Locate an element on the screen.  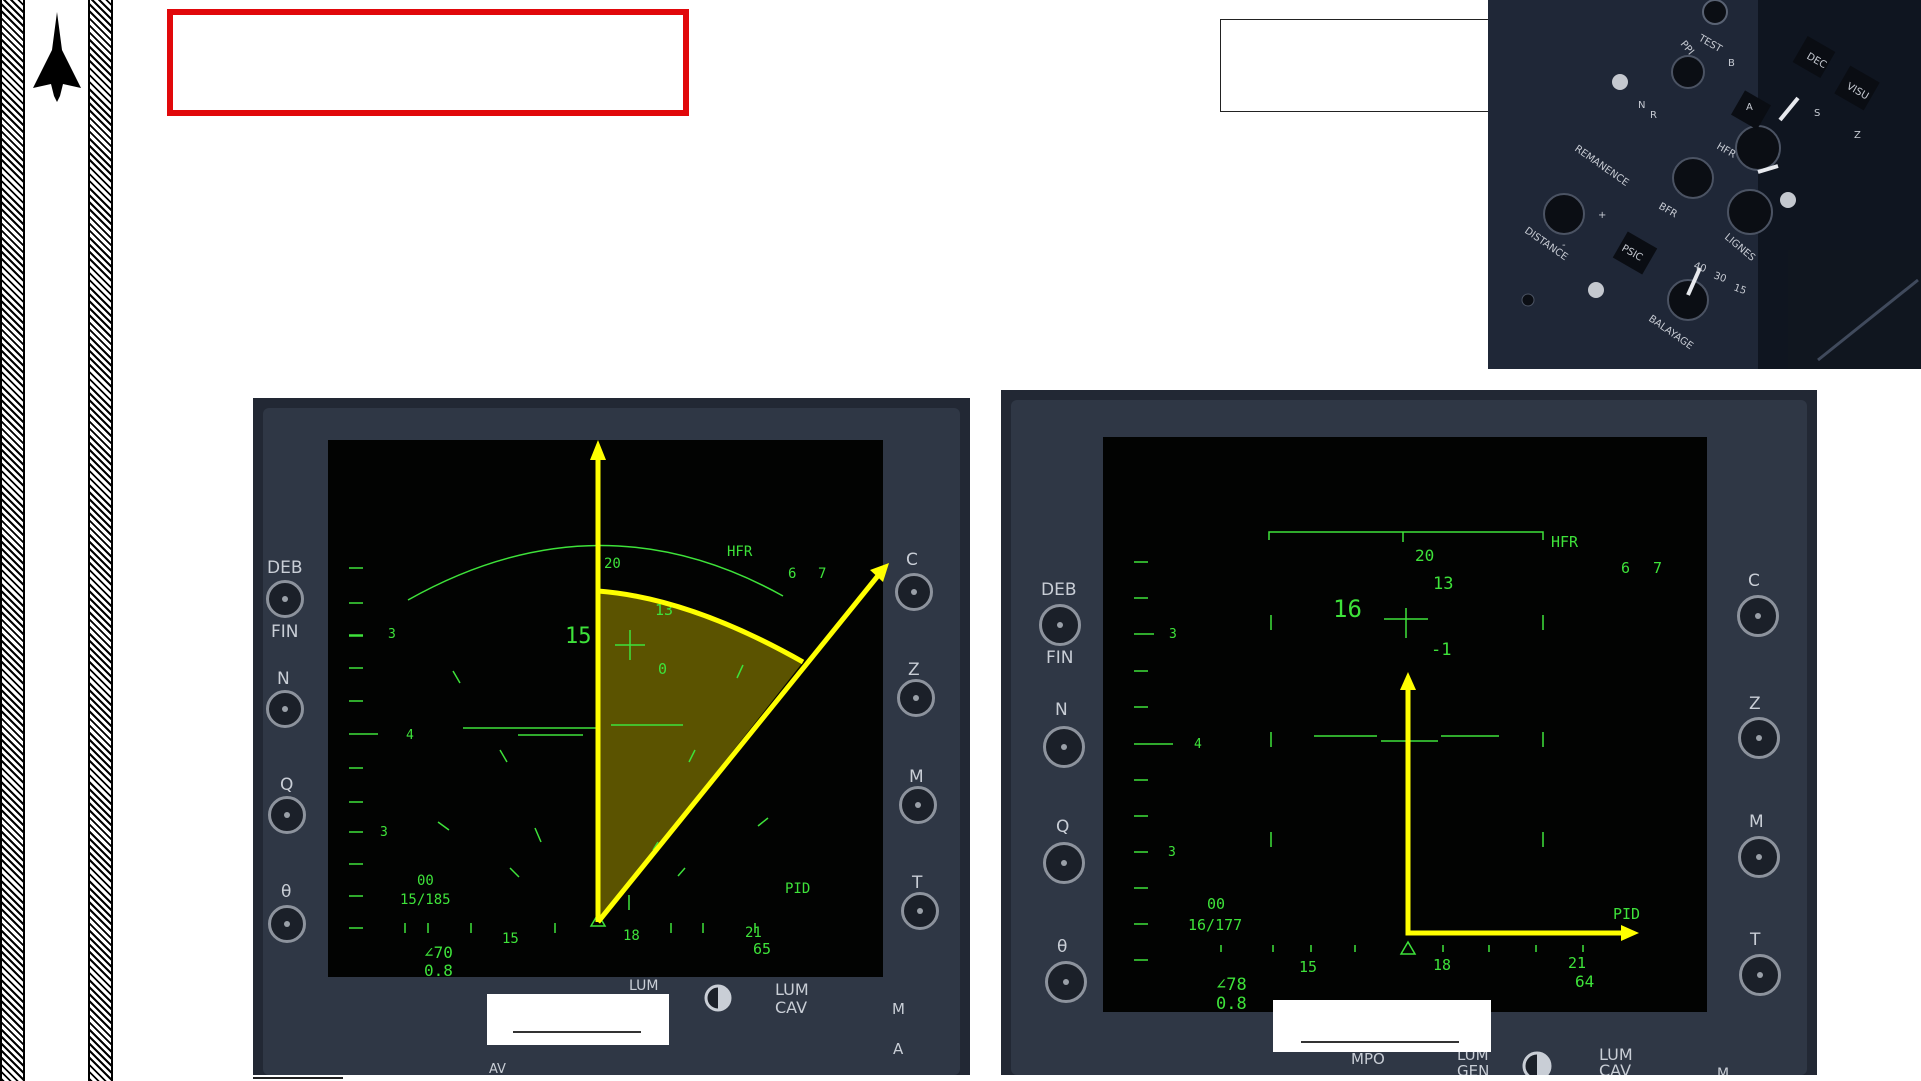
right-stripe-bar is located at coordinates (100, 540).